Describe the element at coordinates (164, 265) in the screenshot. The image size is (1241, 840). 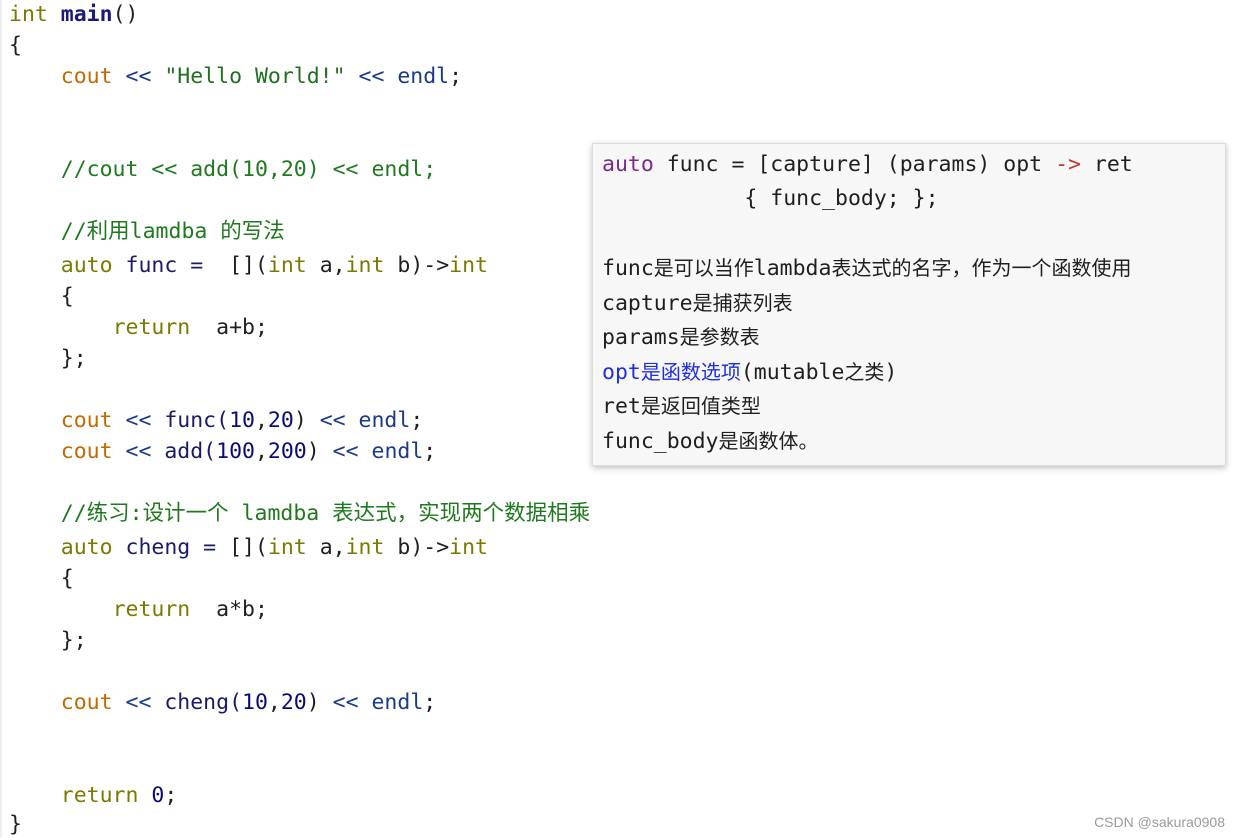
I see `identifier-func: func =` at that location.